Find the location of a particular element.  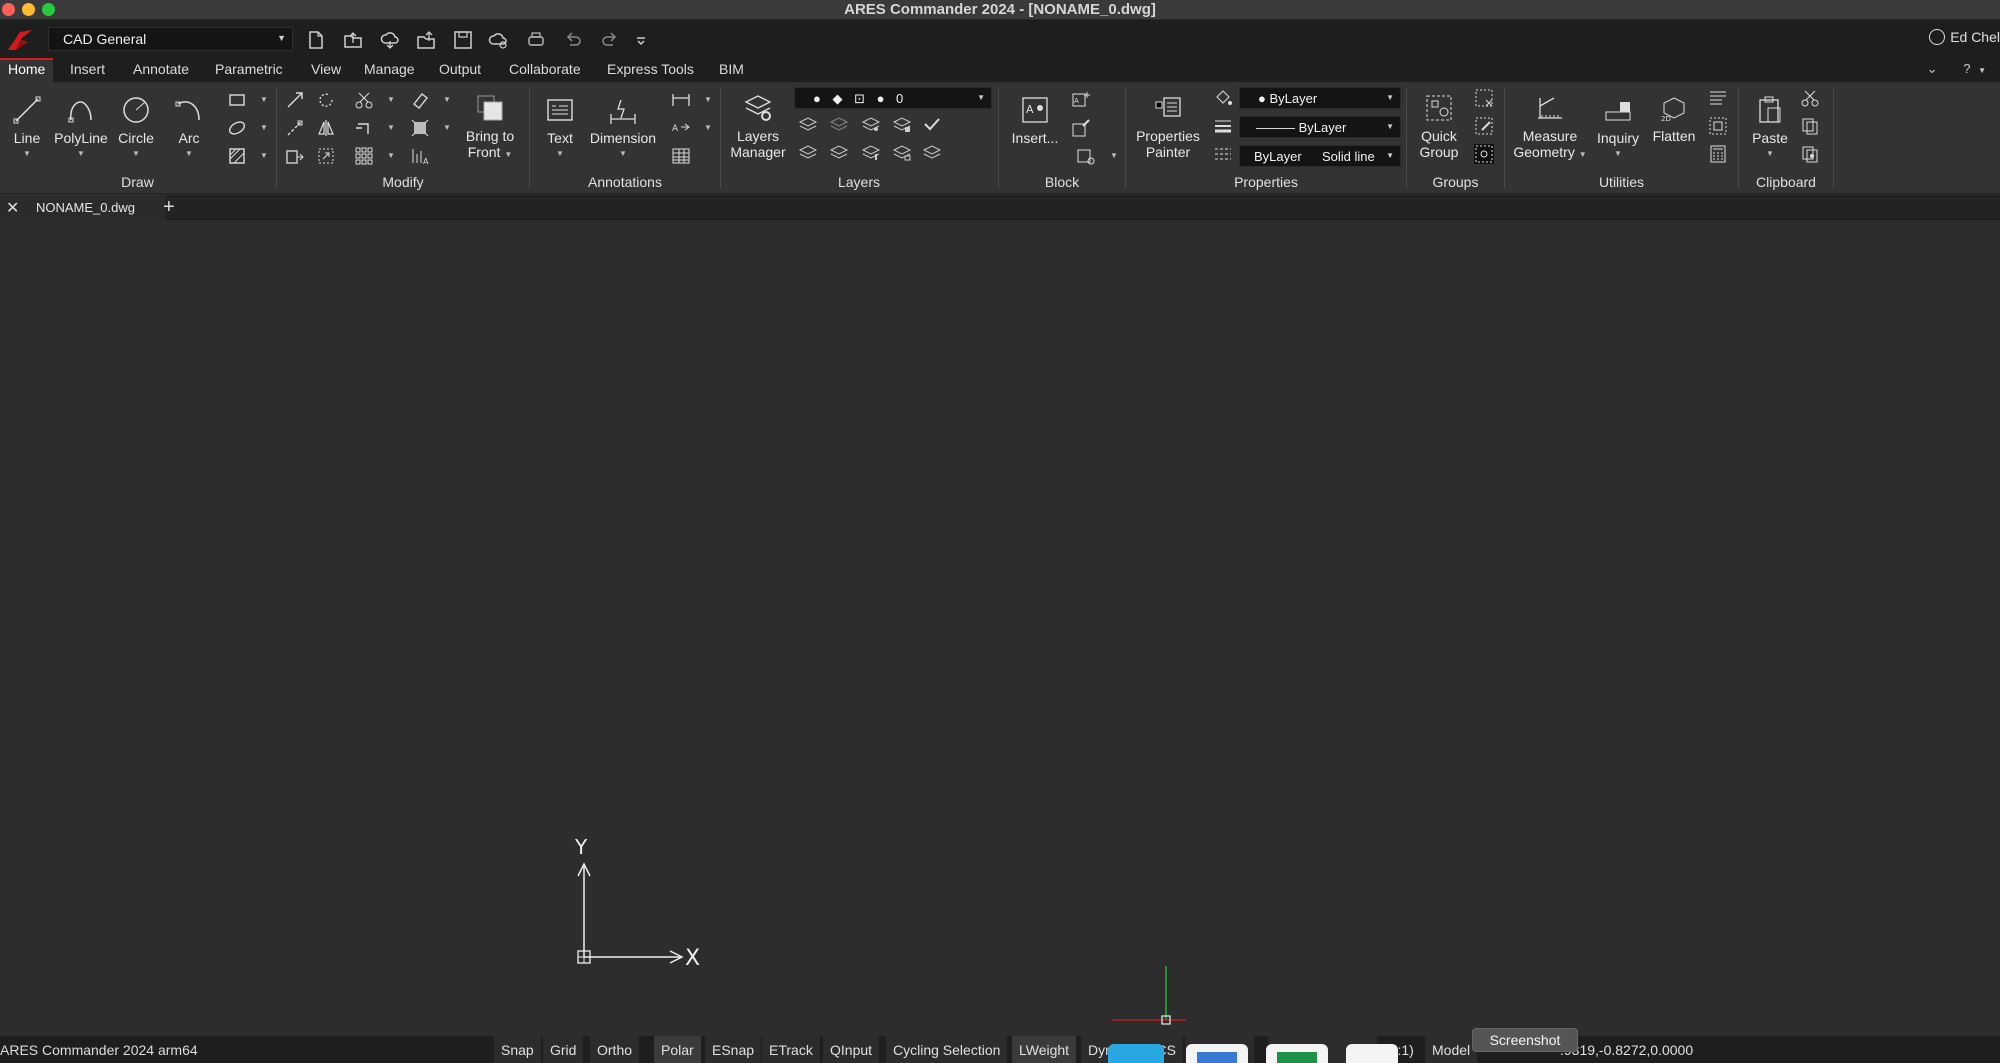

layer-walk-icon is located at coordinates (808, 152).